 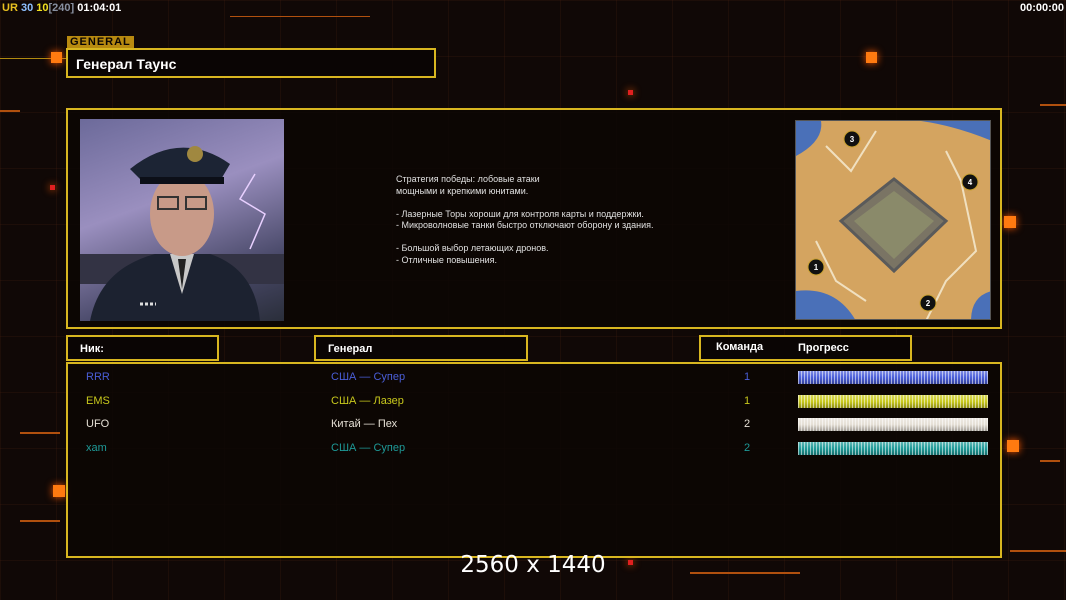 What do you see at coordinates (533, 565) in the screenshot?
I see `resolution-label: 2560 x 1440` at bounding box center [533, 565].